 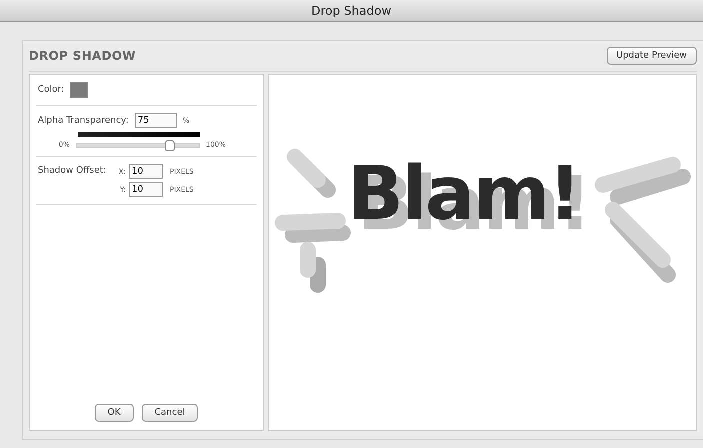 What do you see at coordinates (155, 120) in the screenshot?
I see `alpha-field: 75` at bounding box center [155, 120].